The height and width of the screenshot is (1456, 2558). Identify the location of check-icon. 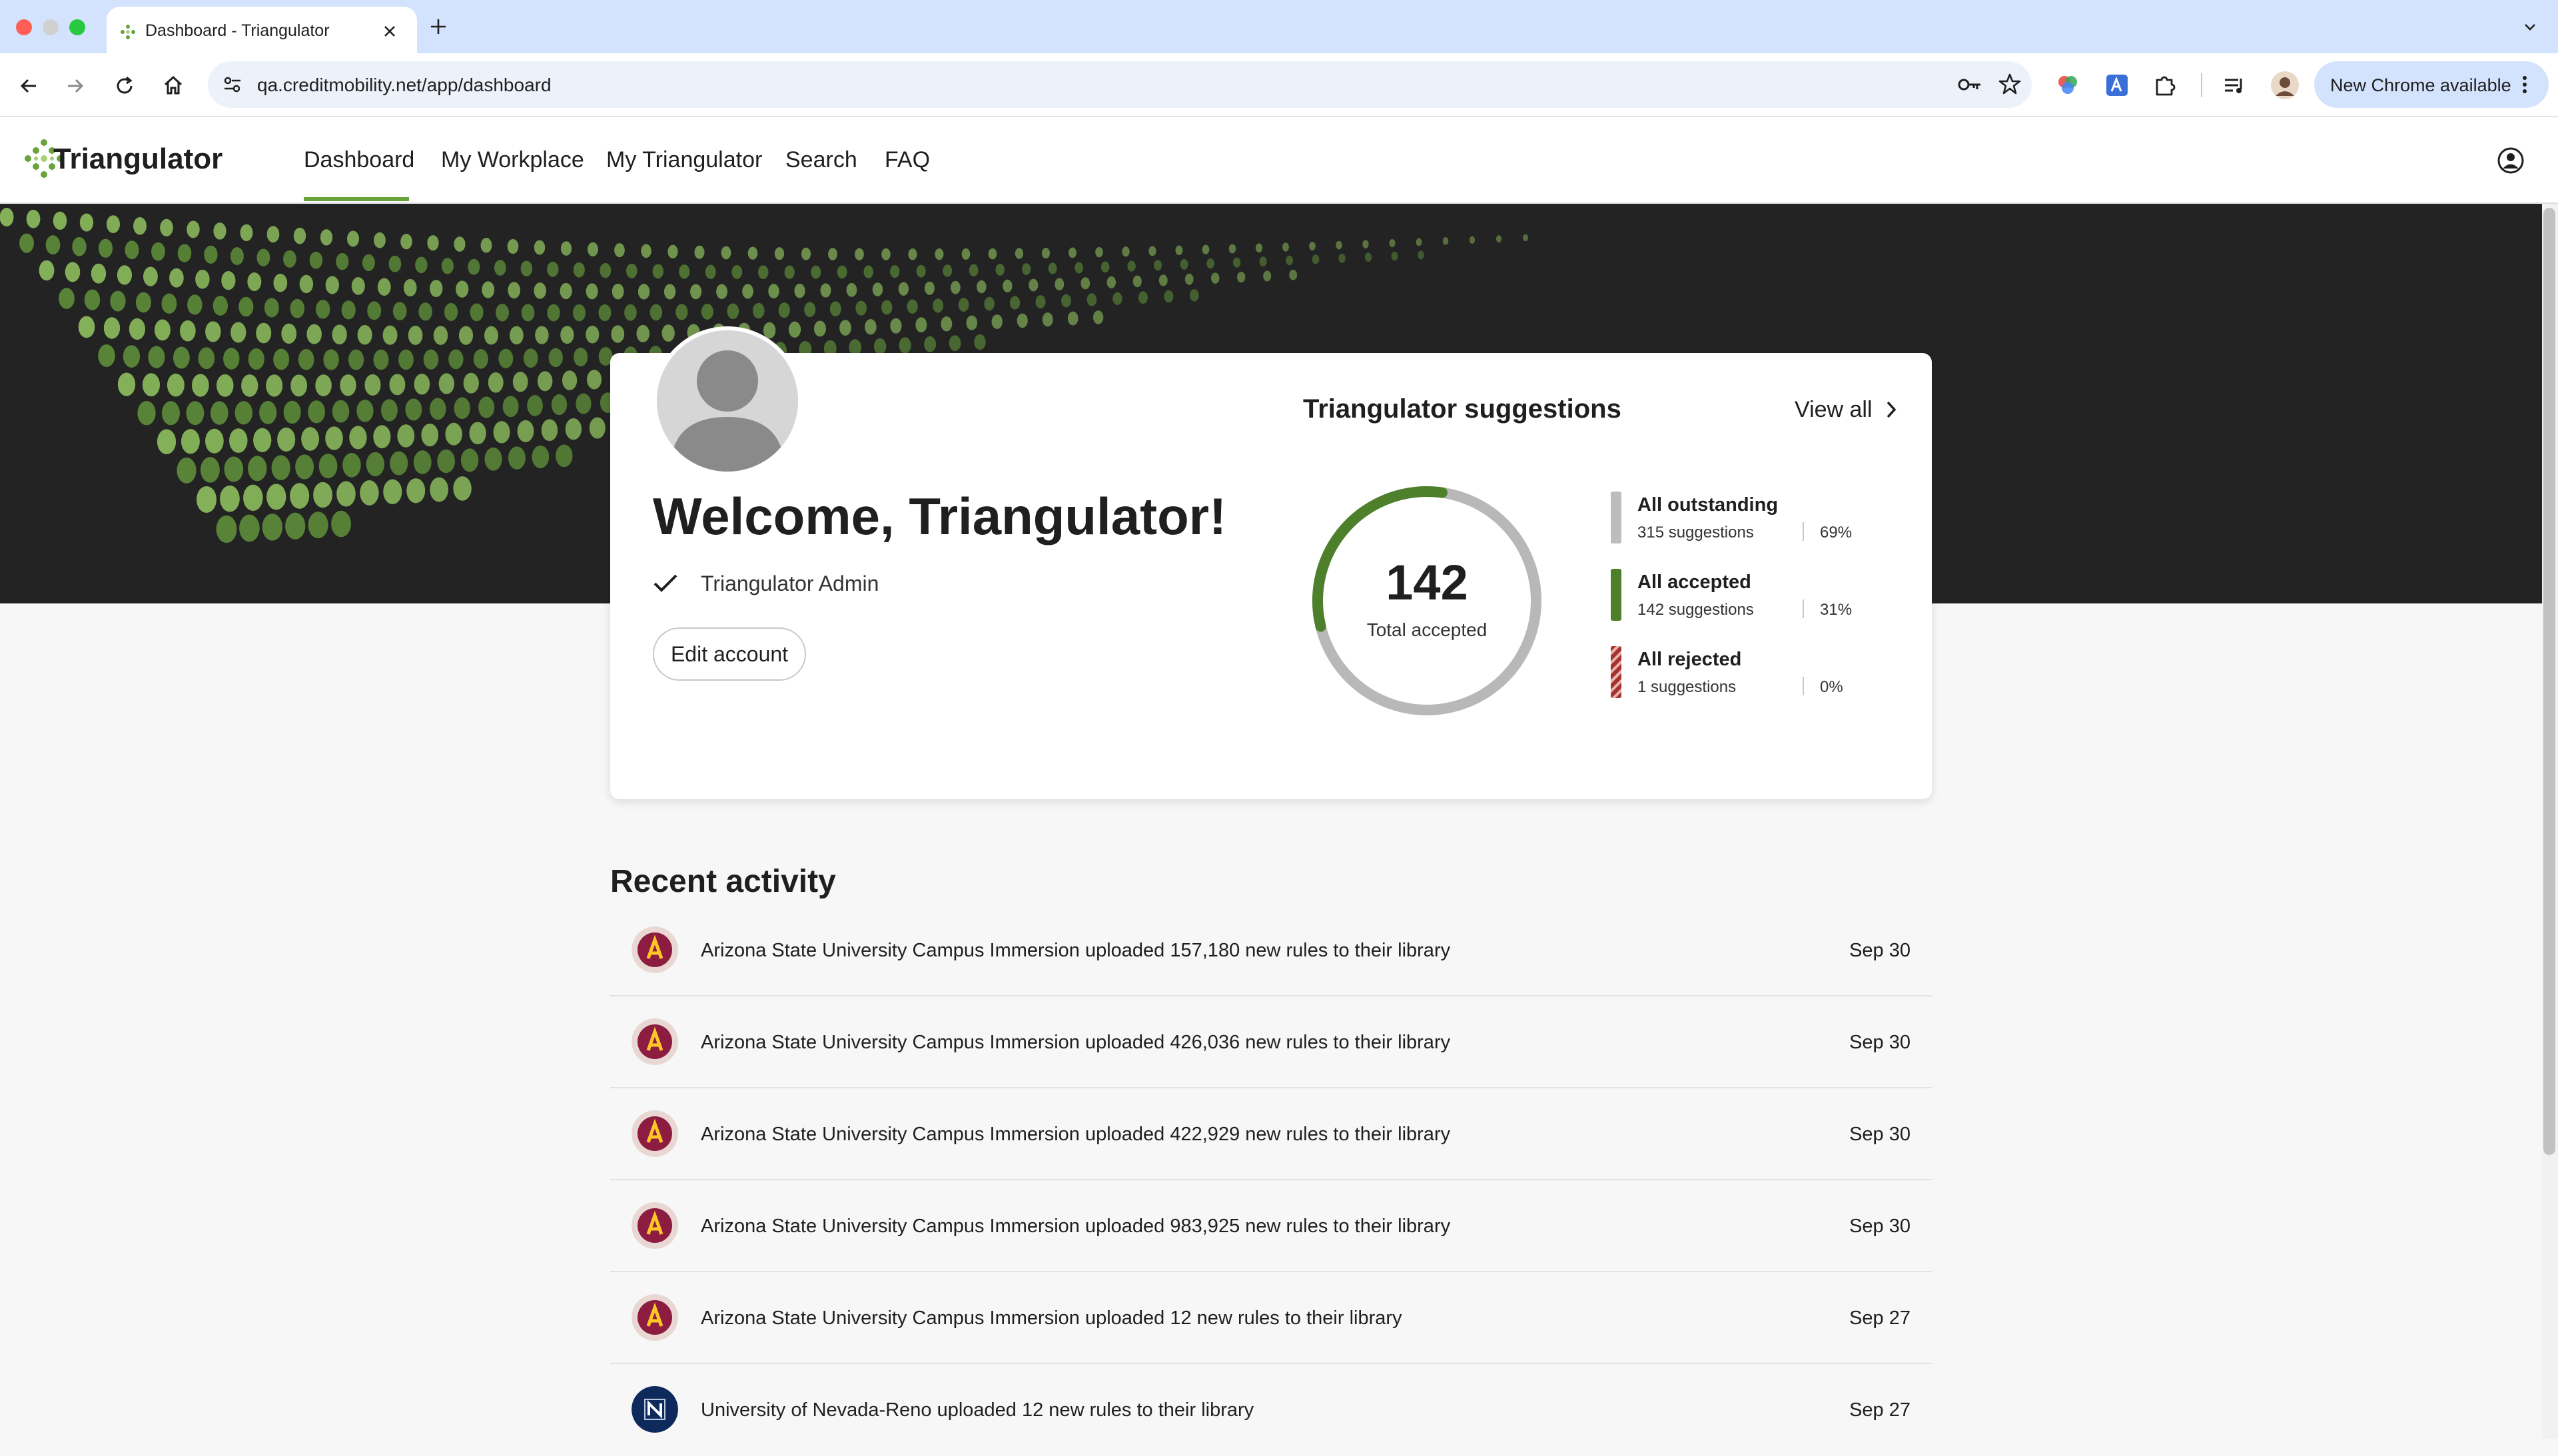
(665, 583).